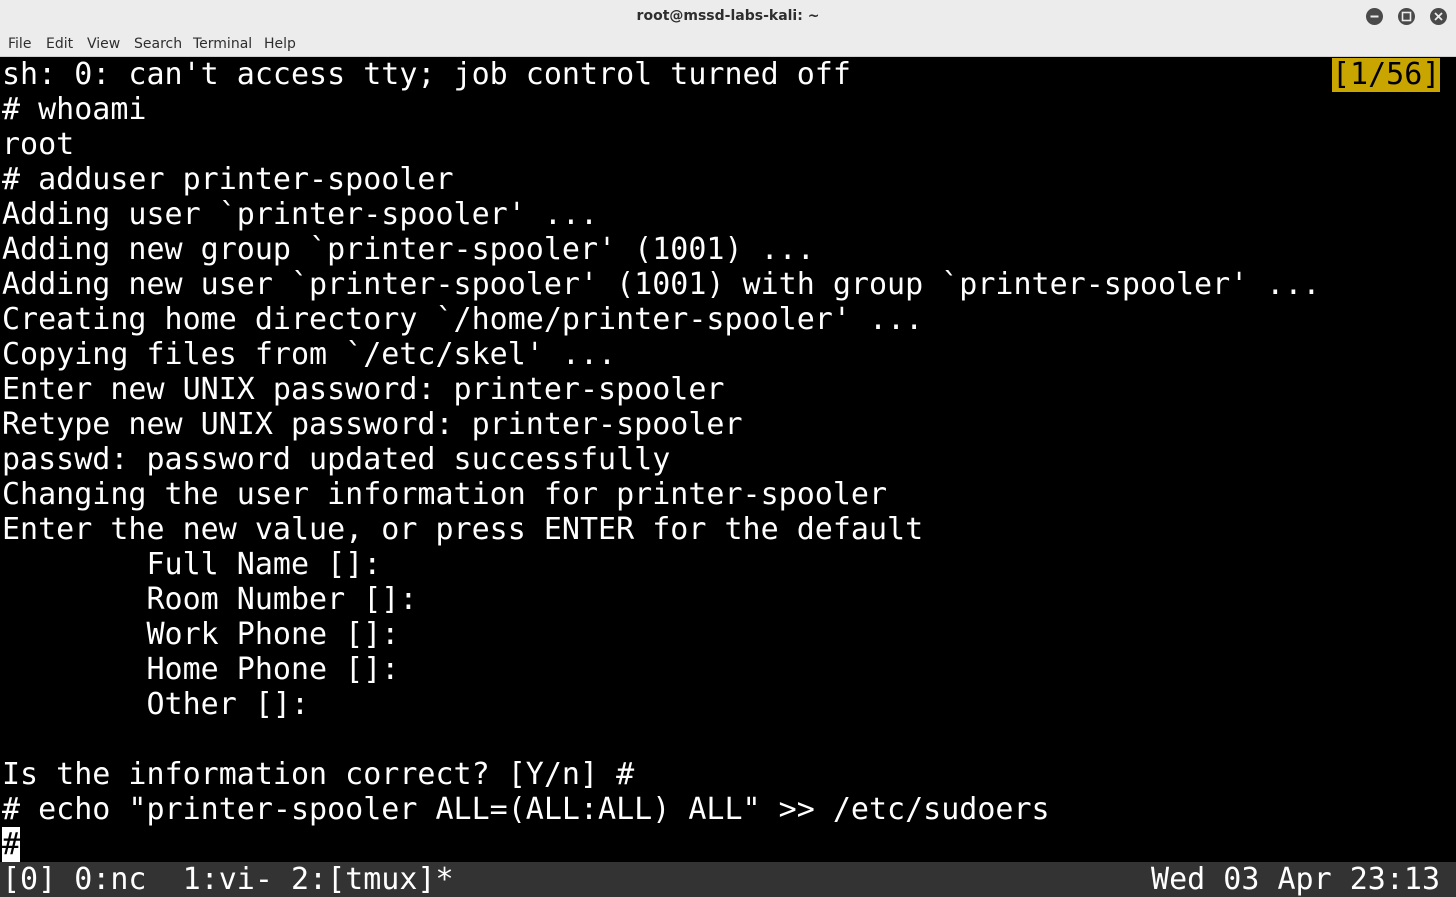 The height and width of the screenshot is (897, 1456). Describe the element at coordinates (280, 44) in the screenshot. I see `menu-help: Help` at that location.